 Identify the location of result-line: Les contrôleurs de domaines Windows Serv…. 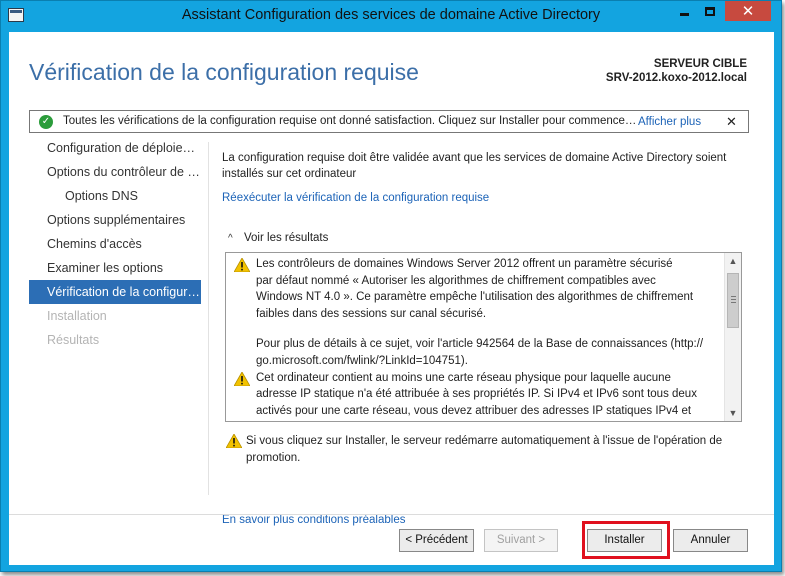
(464, 264).